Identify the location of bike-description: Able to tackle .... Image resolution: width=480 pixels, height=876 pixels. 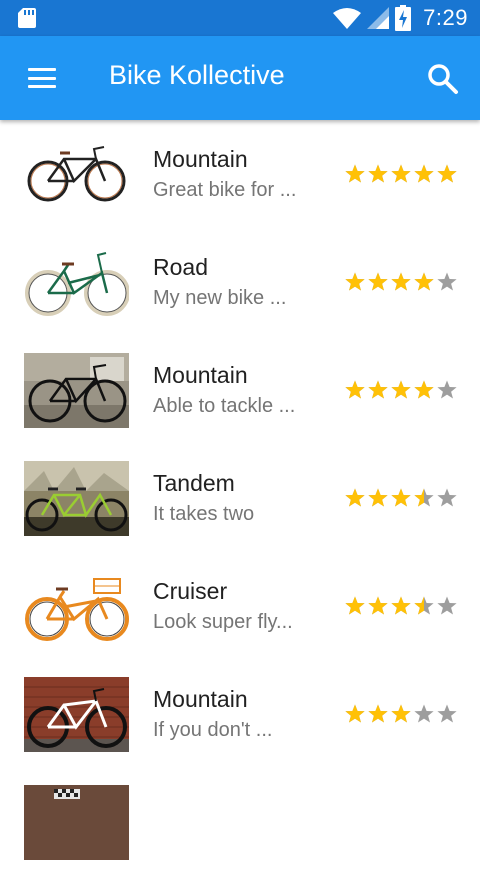
(224, 406).